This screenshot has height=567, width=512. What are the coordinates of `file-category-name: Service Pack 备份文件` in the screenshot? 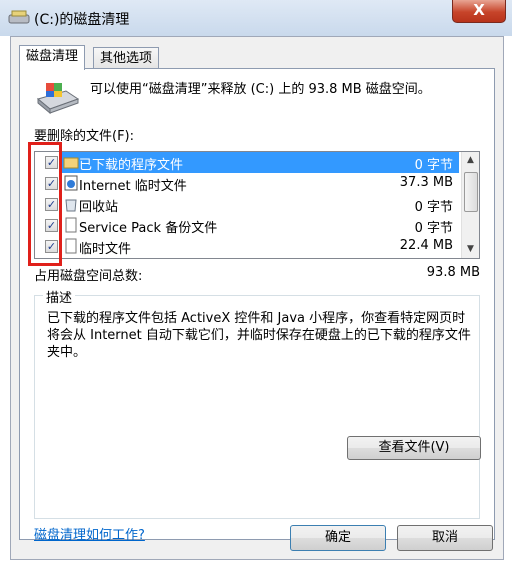 It's located at (148, 228).